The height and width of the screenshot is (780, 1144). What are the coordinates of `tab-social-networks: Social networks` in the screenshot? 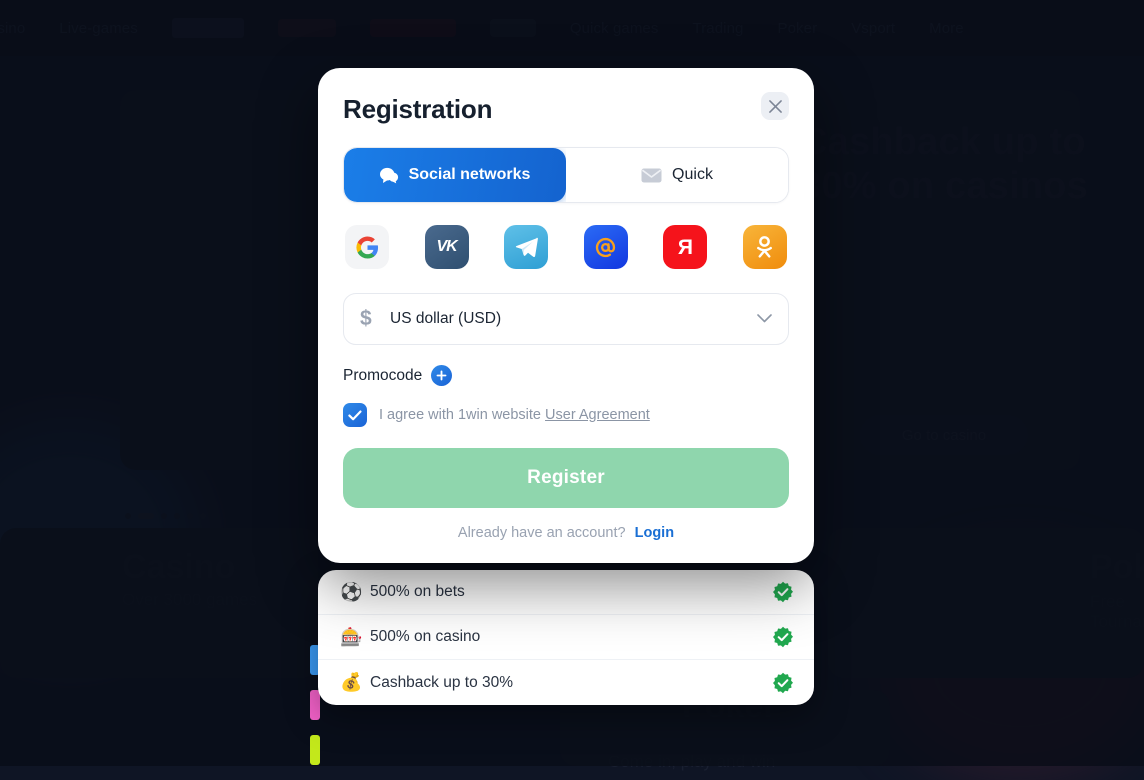 It's located at (455, 175).